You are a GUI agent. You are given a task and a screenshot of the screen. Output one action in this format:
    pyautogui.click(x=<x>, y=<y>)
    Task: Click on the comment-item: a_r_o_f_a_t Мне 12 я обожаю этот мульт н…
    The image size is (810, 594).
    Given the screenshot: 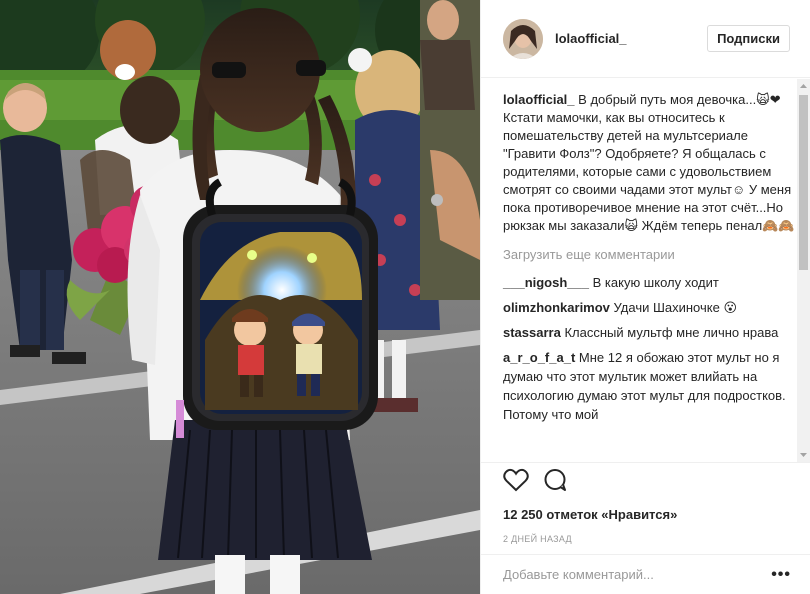 What is the action you would take?
    pyautogui.click(x=650, y=386)
    